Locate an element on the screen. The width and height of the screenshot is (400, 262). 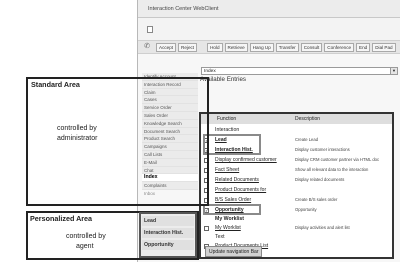
column-description: Description is located at coordinates (308, 119).